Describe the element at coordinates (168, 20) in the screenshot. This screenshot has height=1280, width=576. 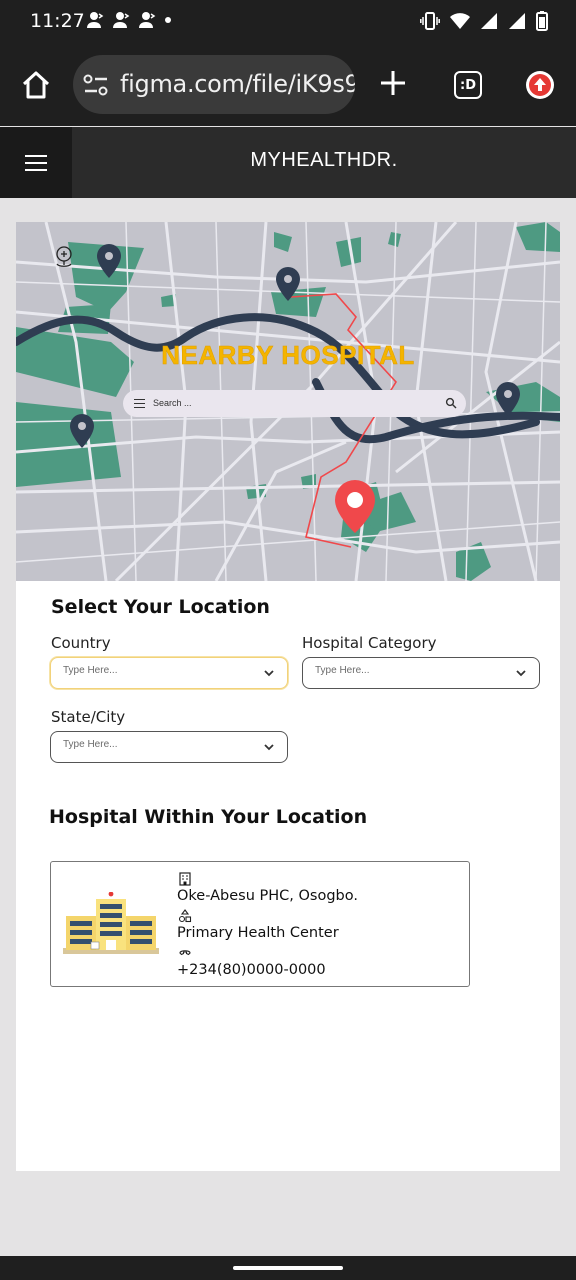
I see `dot-icon` at that location.